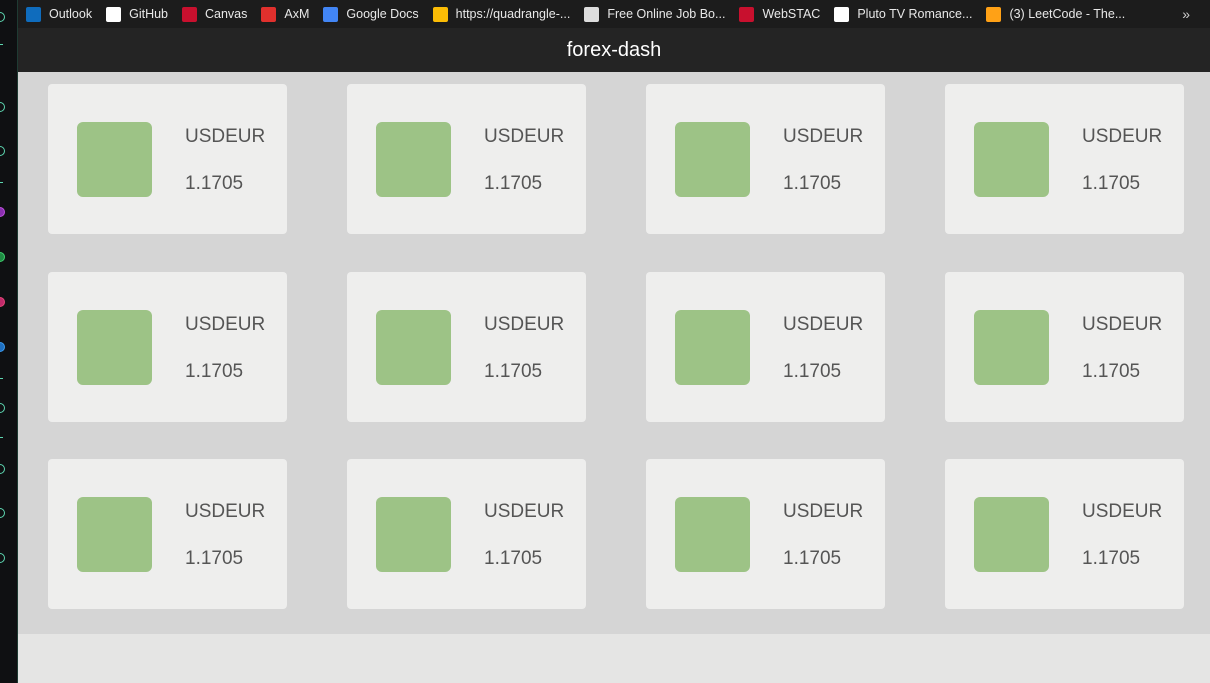  Describe the element at coordinates (592, 14) in the screenshot. I see `target-icon` at that location.